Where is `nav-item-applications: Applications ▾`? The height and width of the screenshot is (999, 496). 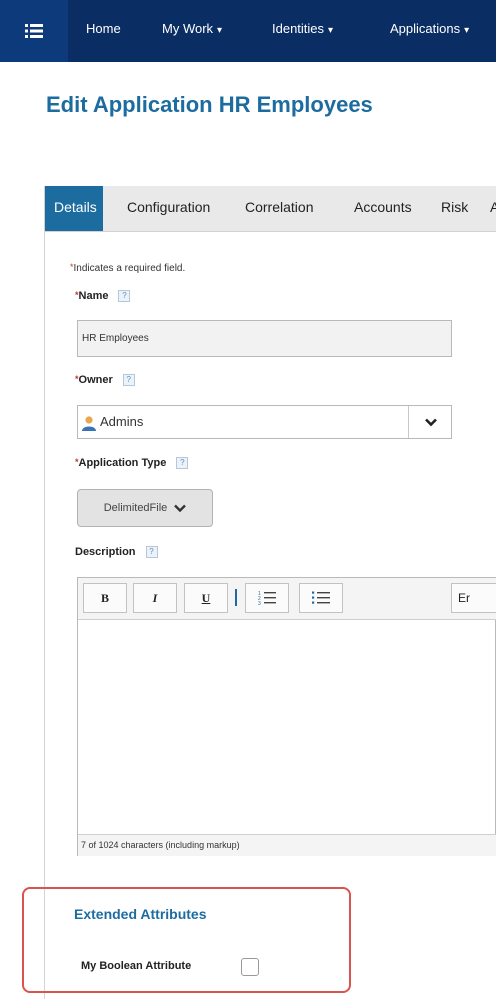 nav-item-applications: Applications ▾ is located at coordinates (429, 31).